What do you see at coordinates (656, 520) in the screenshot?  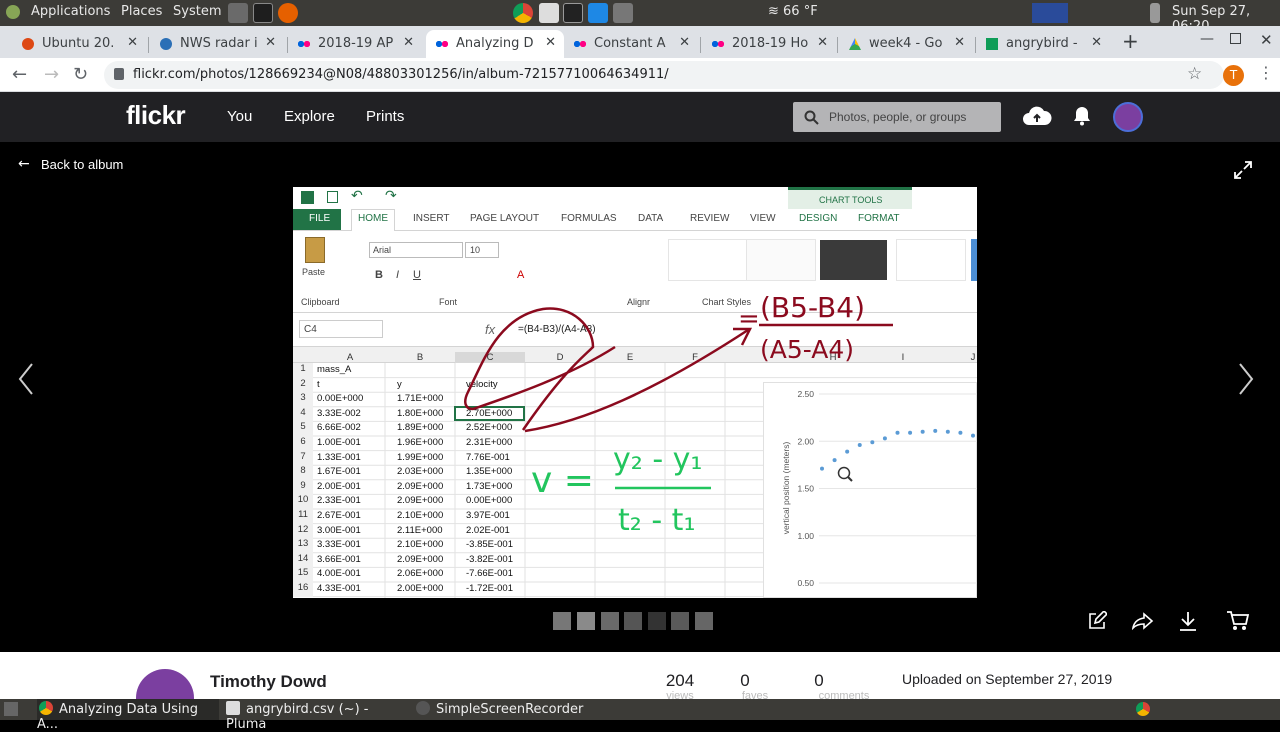 I see `velocity-denominator: t₂ - t₁` at bounding box center [656, 520].